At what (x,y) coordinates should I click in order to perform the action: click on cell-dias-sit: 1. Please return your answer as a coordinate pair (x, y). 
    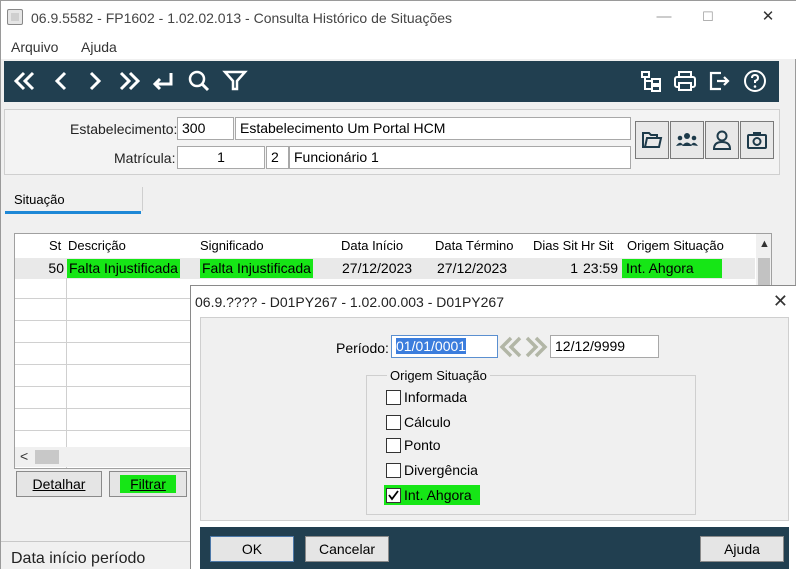
    Looking at the image, I should click on (574, 268).